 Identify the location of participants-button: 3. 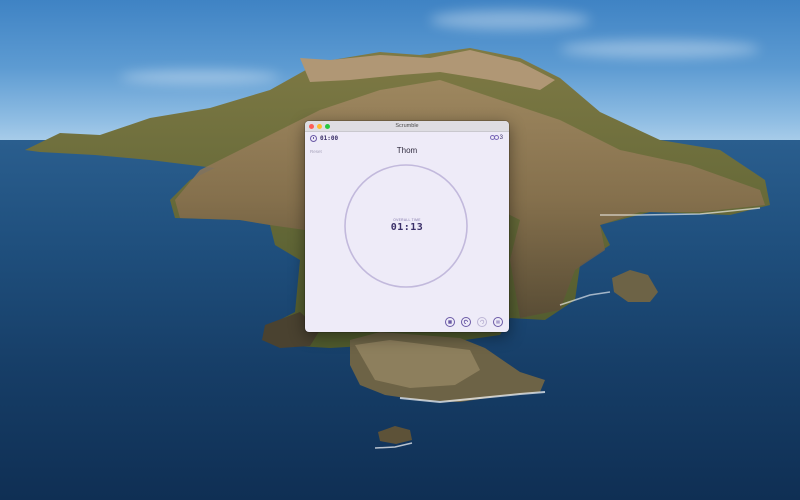
(496, 138).